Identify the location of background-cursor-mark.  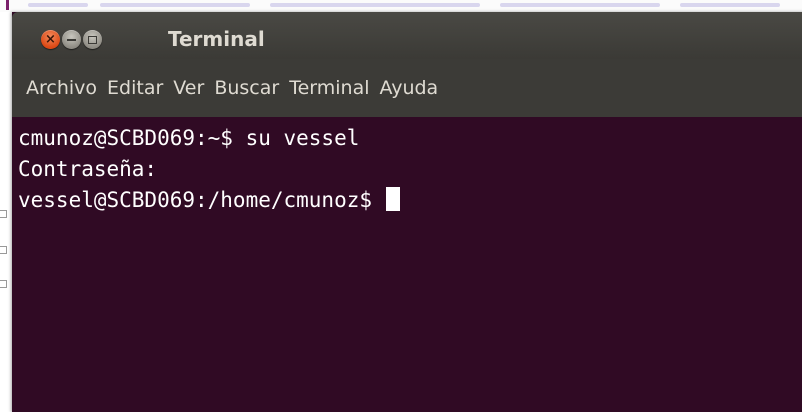
(7, 5).